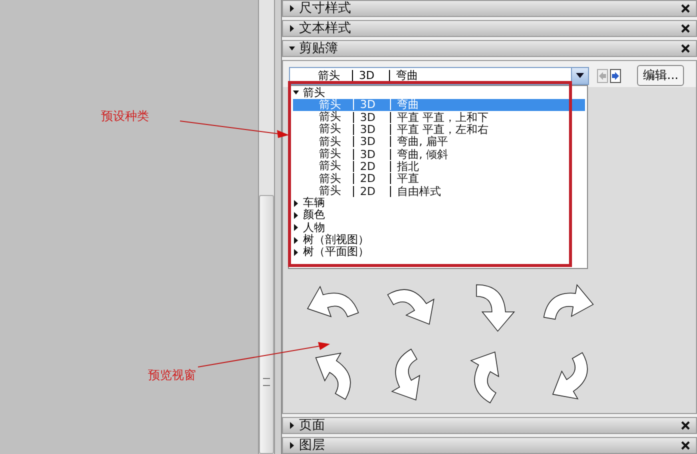  What do you see at coordinates (439, 178) in the screenshot?
I see `preset-item: 箭头 2D 平直` at bounding box center [439, 178].